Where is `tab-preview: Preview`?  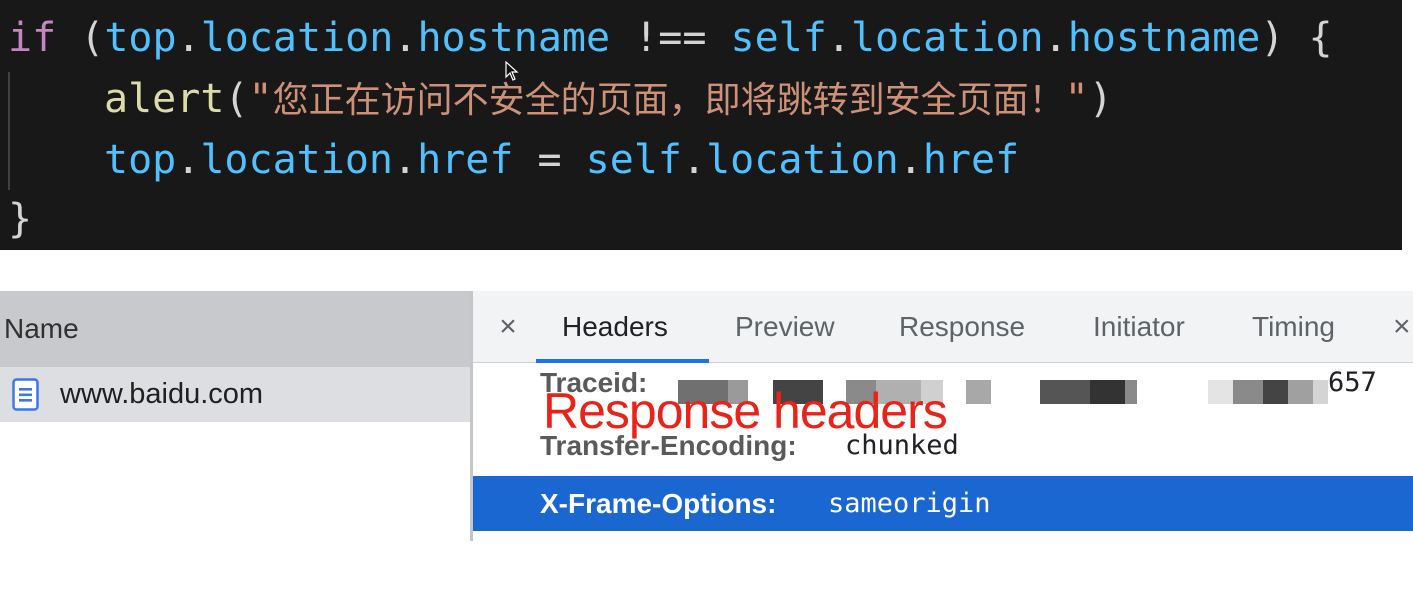 tab-preview: Preview is located at coordinates (785, 327).